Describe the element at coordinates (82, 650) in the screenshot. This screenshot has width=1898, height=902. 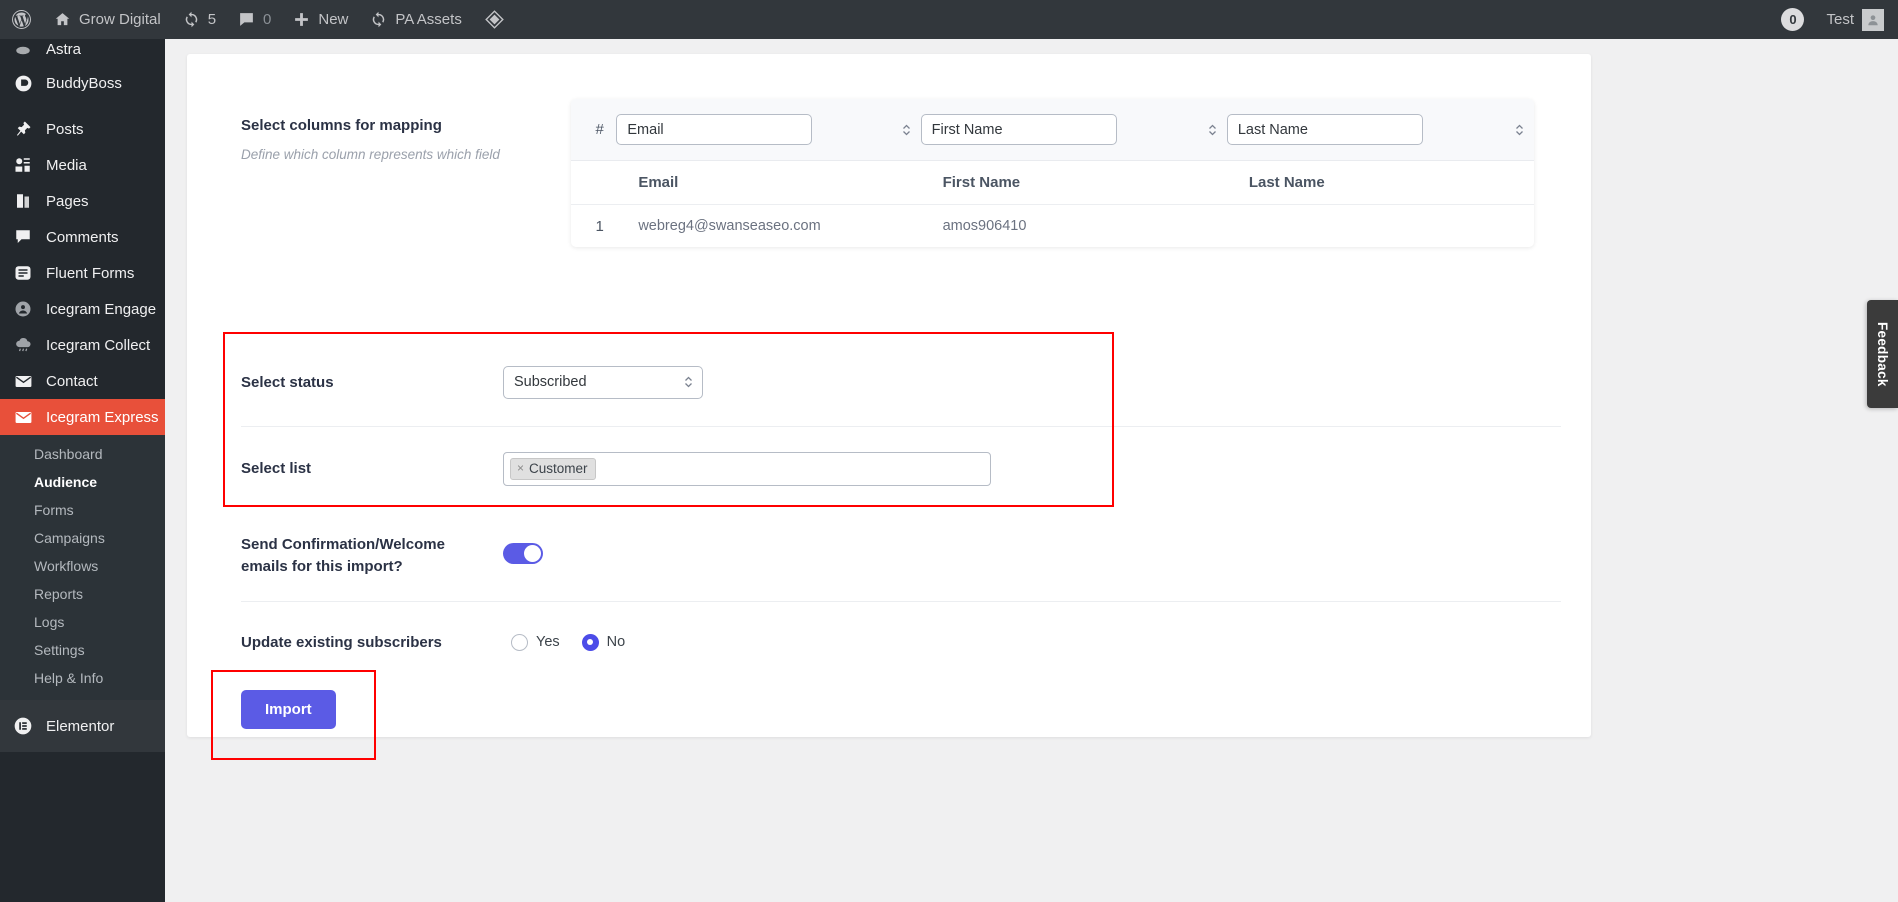
I see `sidebar-item-settings: Settings` at that location.